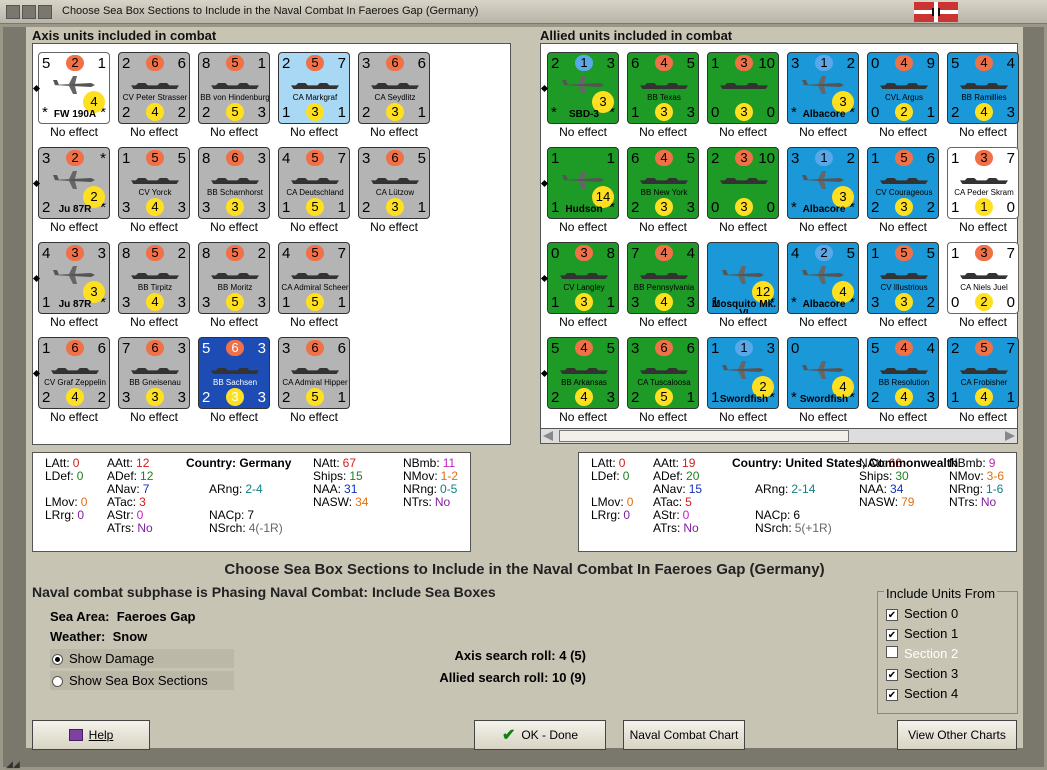 Image resolution: width=1047 pixels, height=770 pixels. What do you see at coordinates (743, 88) in the screenshot?
I see `allied-unit-counter: 1 10 0 0 3 3` at bounding box center [743, 88].